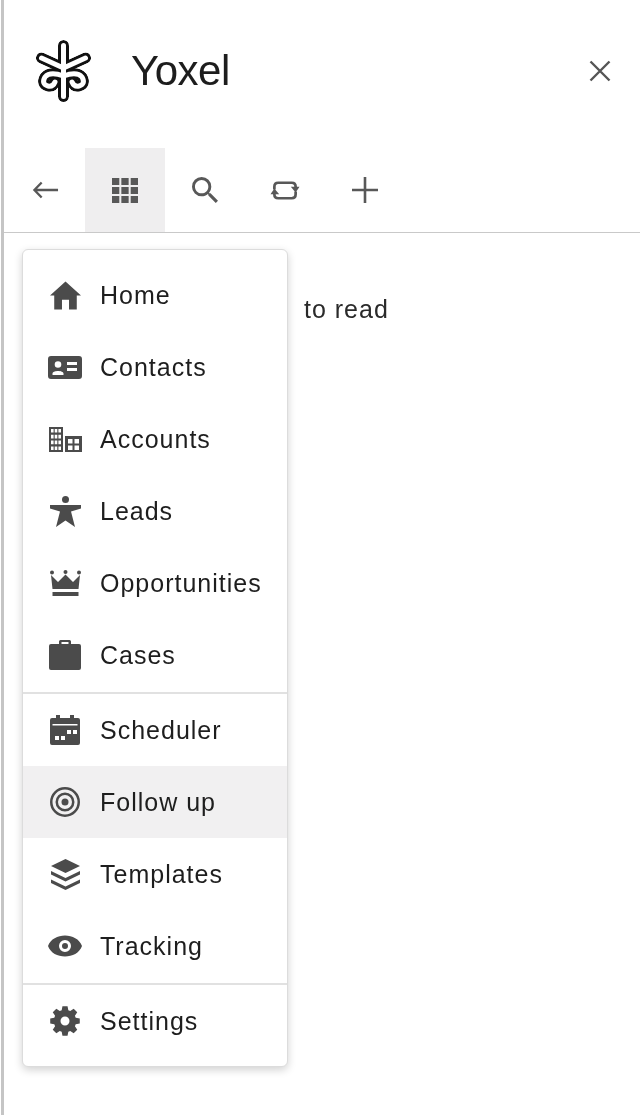 This screenshot has width=640, height=1115. I want to click on close-icon, so click(600, 71).